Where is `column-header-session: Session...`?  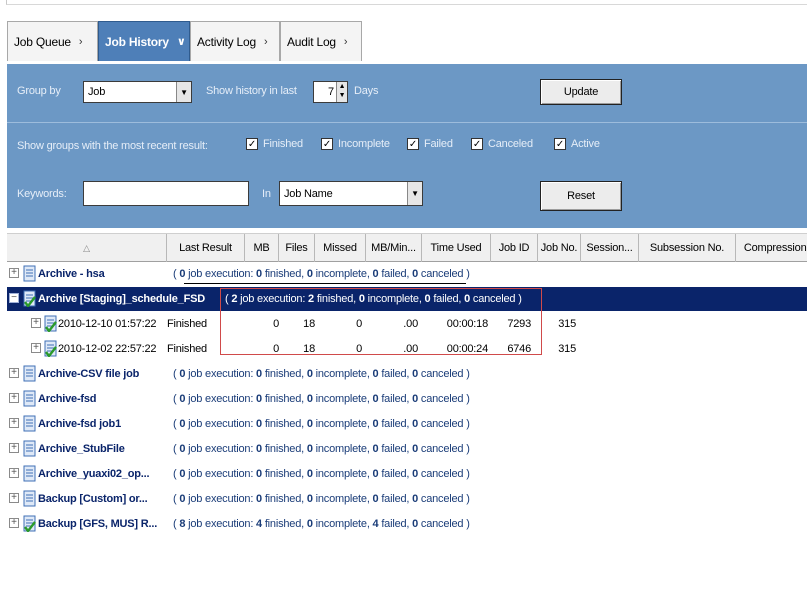
column-header-session: Session... is located at coordinates (610, 248).